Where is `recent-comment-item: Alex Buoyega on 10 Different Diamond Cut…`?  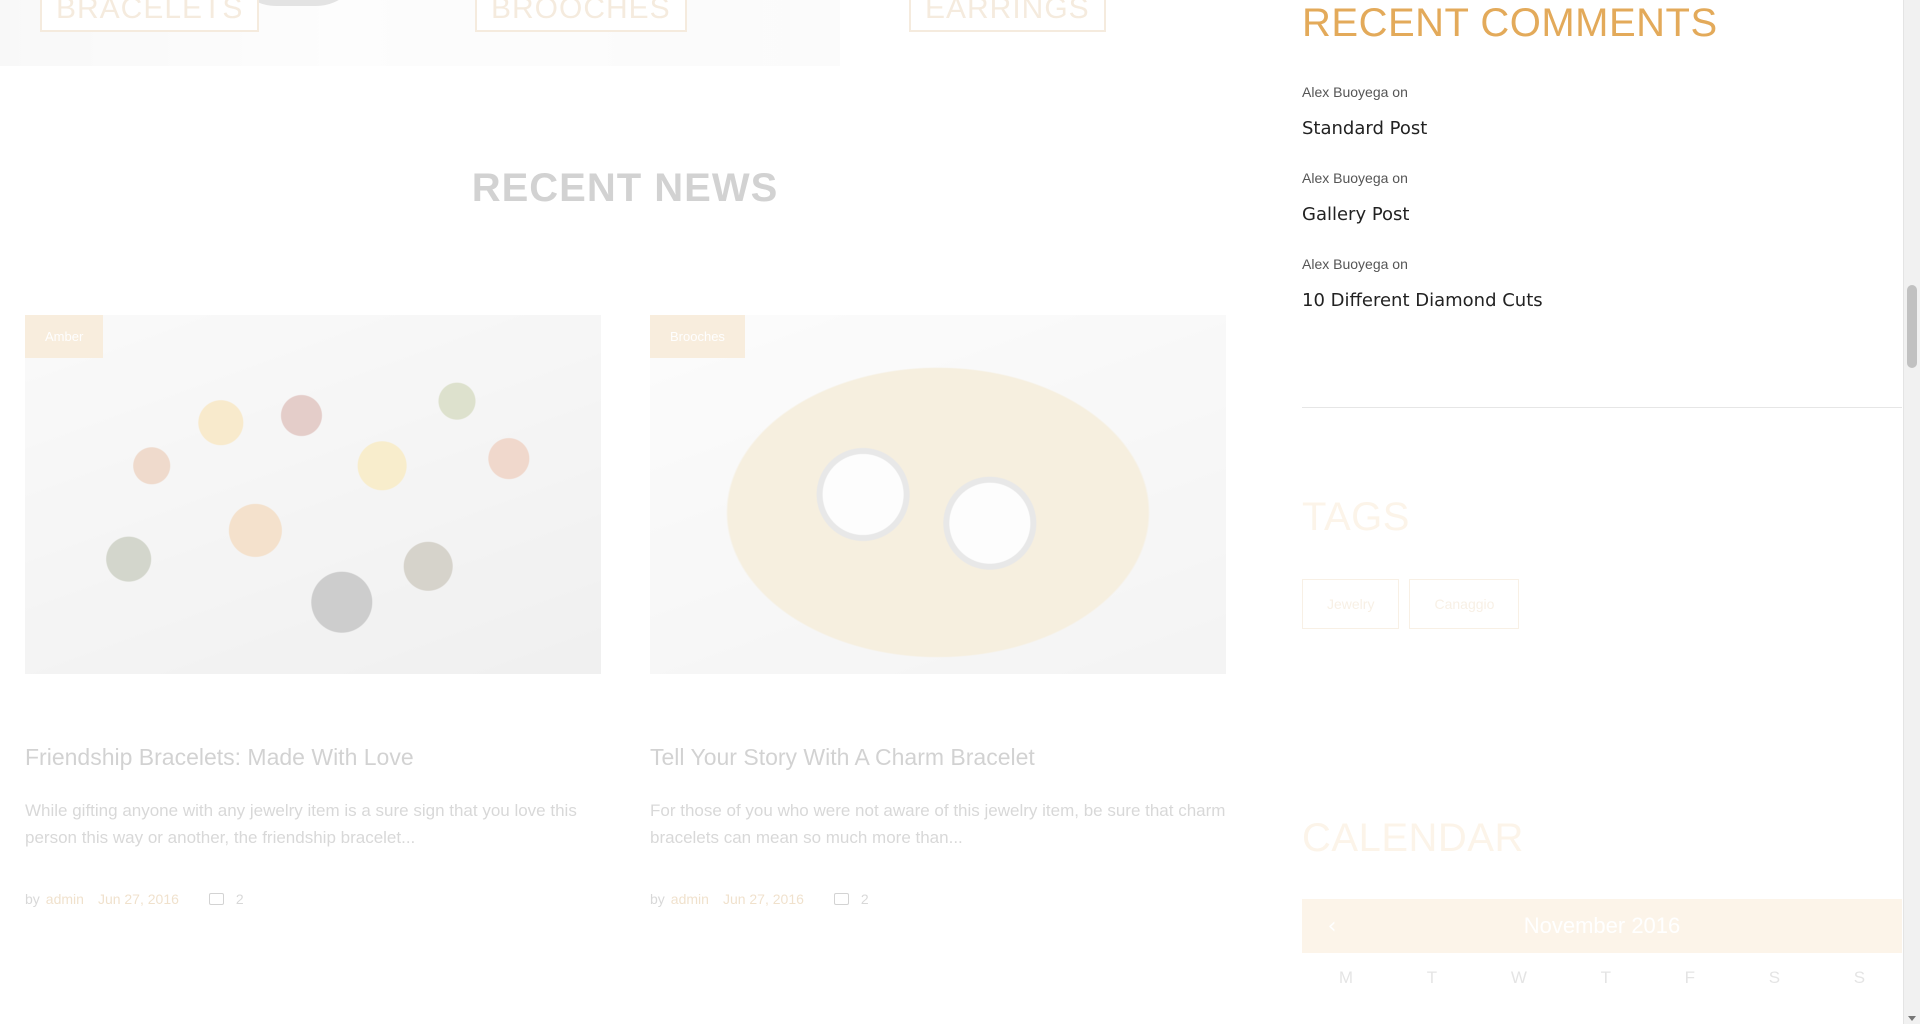 recent-comment-item: Alex Buoyega on 10 Different Diamond Cut… is located at coordinates (1422, 297).